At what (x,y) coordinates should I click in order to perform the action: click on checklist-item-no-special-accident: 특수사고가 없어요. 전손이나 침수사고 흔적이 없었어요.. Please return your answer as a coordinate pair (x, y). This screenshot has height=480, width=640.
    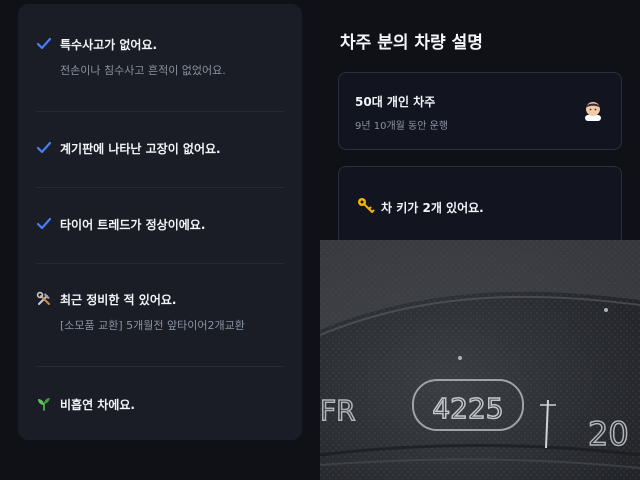
    Looking at the image, I should click on (160, 74).